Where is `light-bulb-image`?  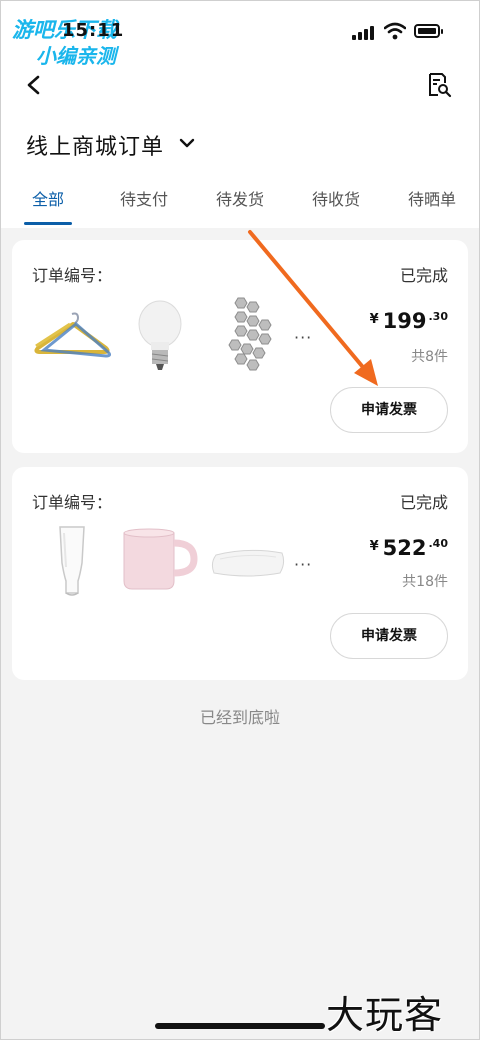
light-bulb-image is located at coordinates (160, 336).